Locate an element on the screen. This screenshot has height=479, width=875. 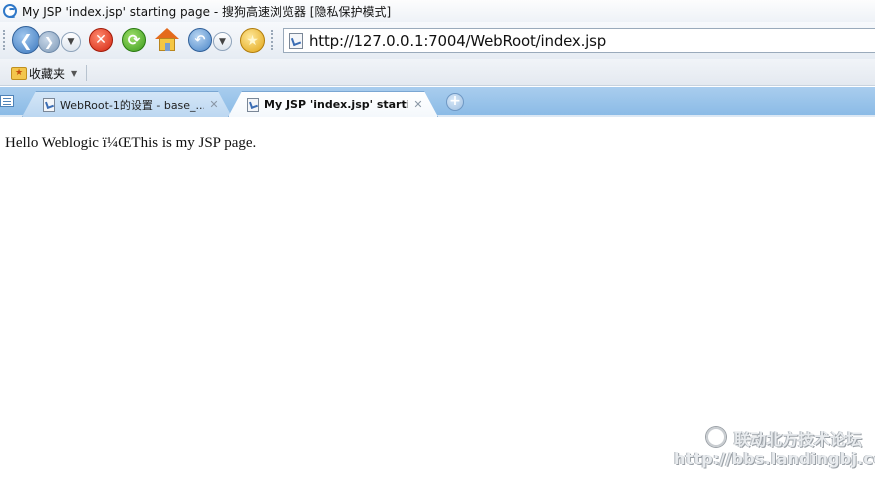
watermark-title: 联动北方技术论坛 is located at coordinates (798, 439).